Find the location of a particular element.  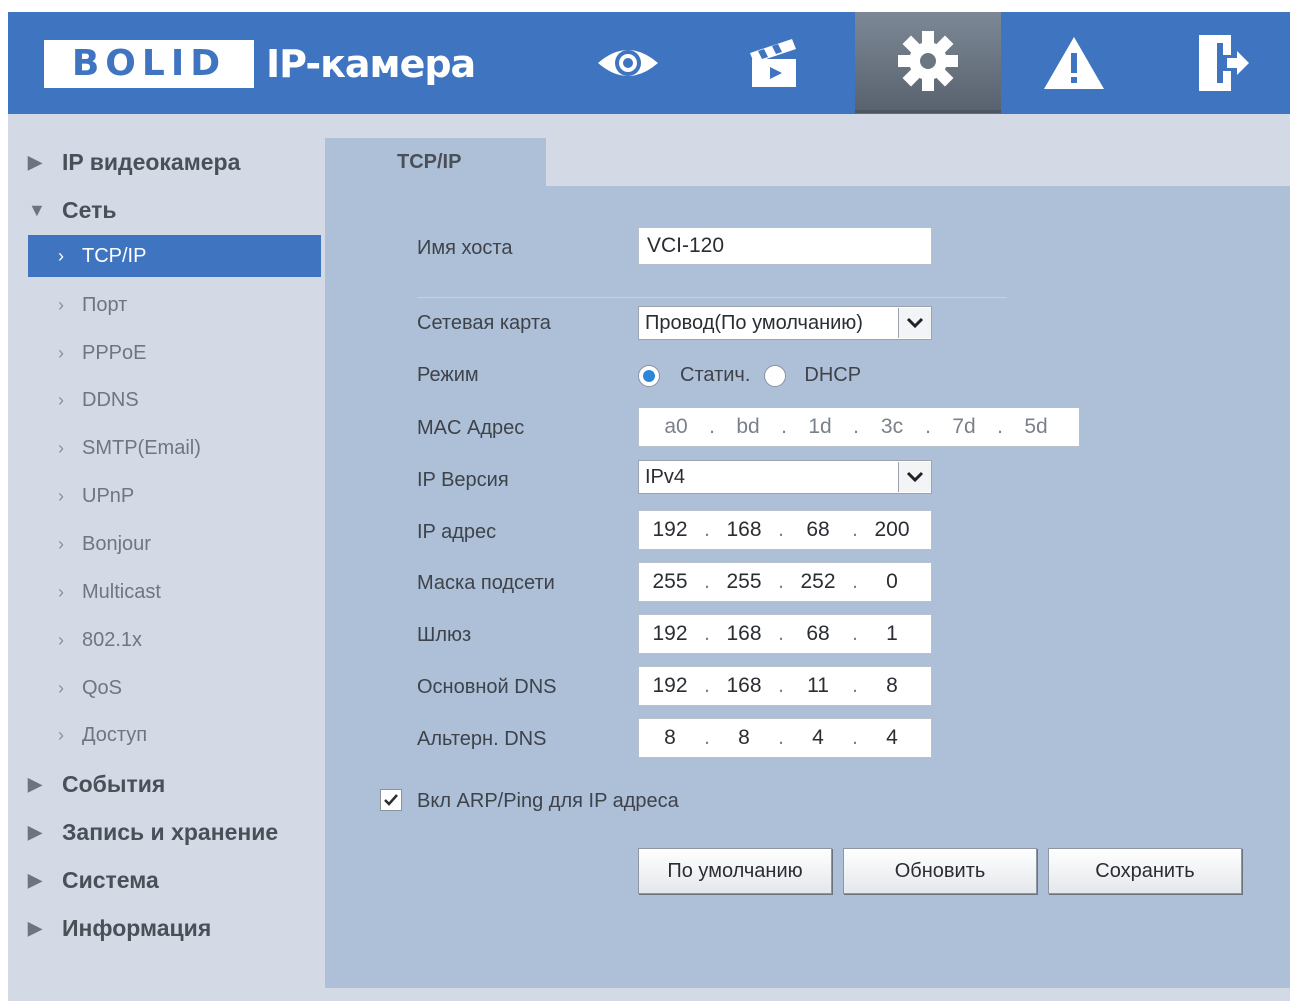

ip-version-select: IPv4 is located at coordinates (785, 477).